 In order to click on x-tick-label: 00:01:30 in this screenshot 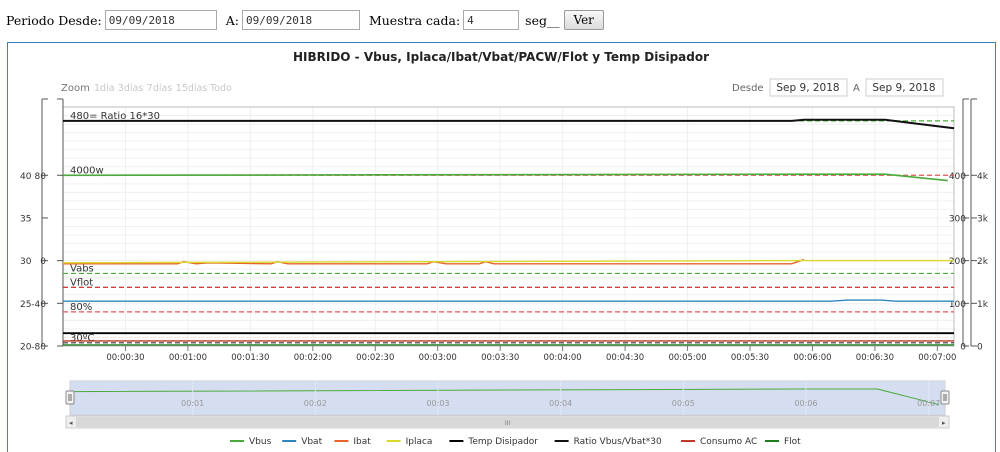, I will do `click(250, 358)`.